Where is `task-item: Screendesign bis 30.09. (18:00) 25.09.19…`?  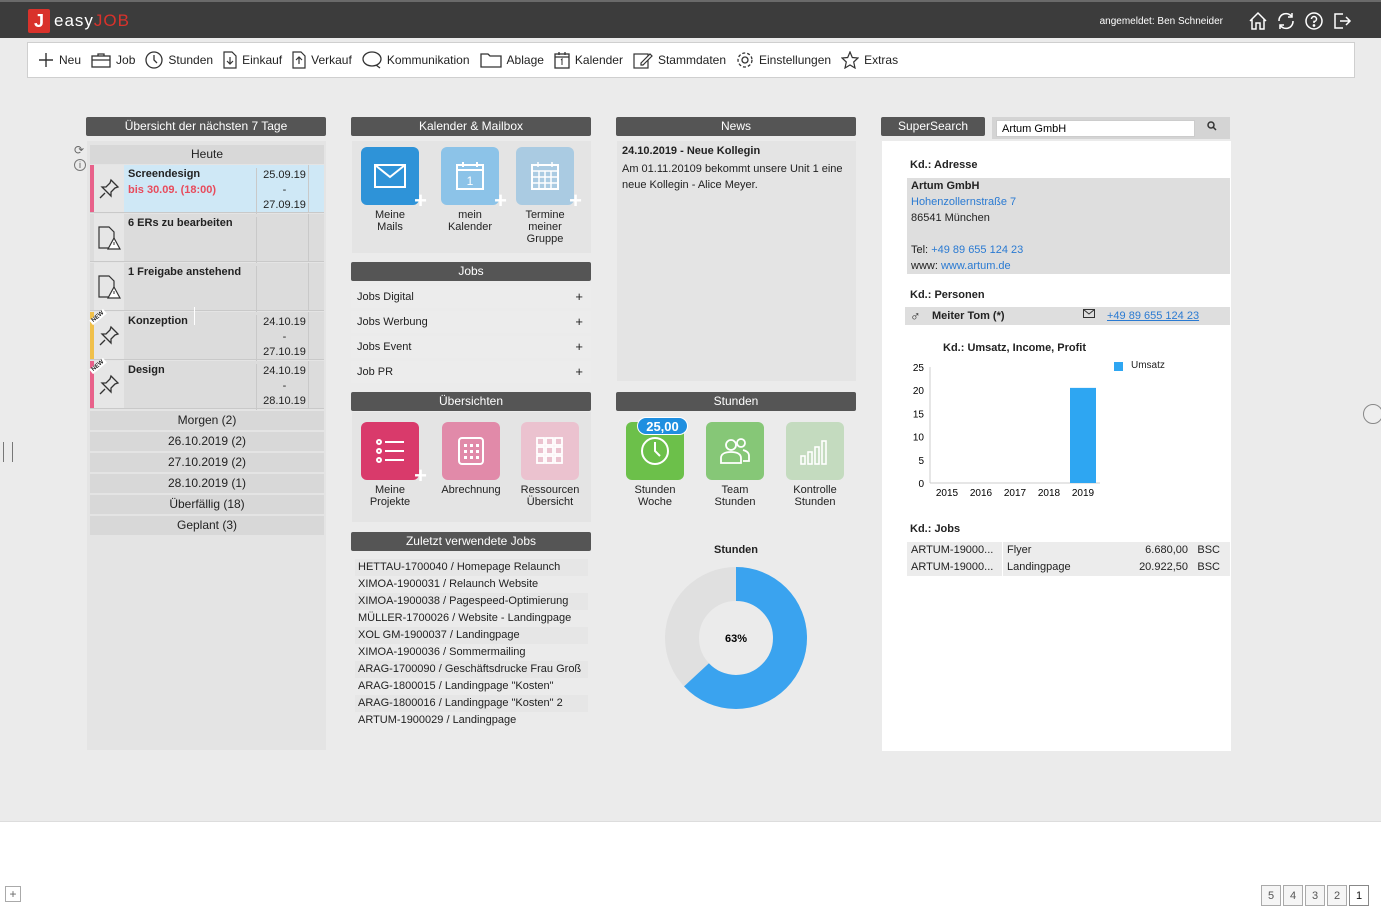 task-item: Screendesign bis 30.09. (18:00) 25.09.19… is located at coordinates (207, 189).